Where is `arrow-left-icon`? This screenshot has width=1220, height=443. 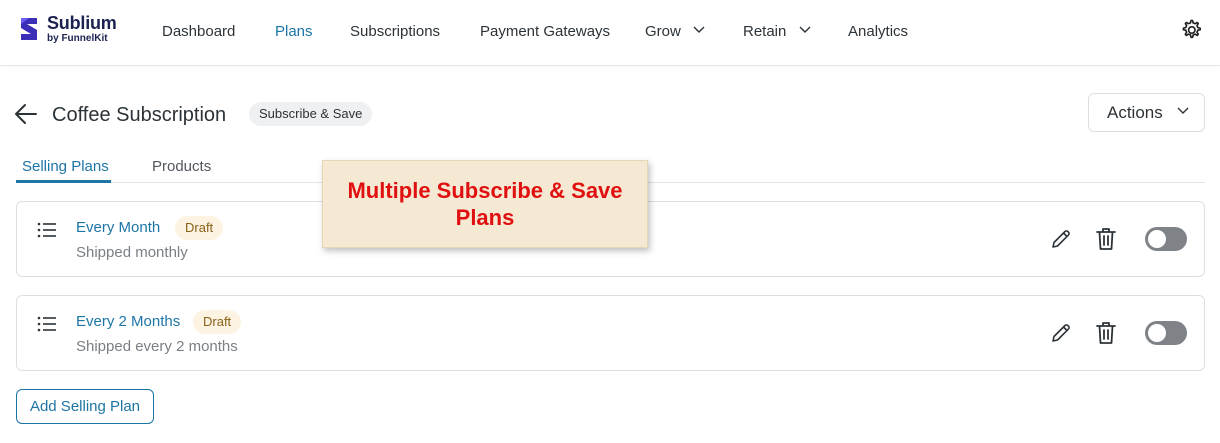
arrow-left-icon is located at coordinates (26, 114).